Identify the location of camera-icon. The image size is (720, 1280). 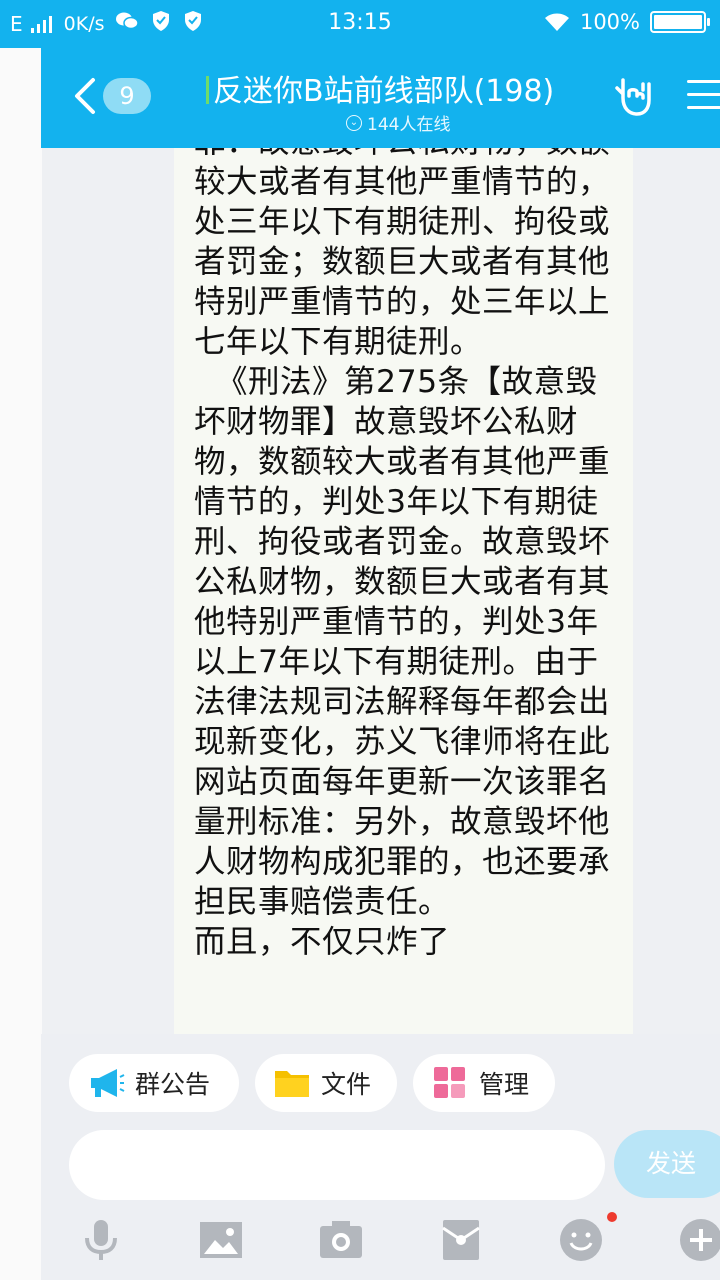
(341, 1240).